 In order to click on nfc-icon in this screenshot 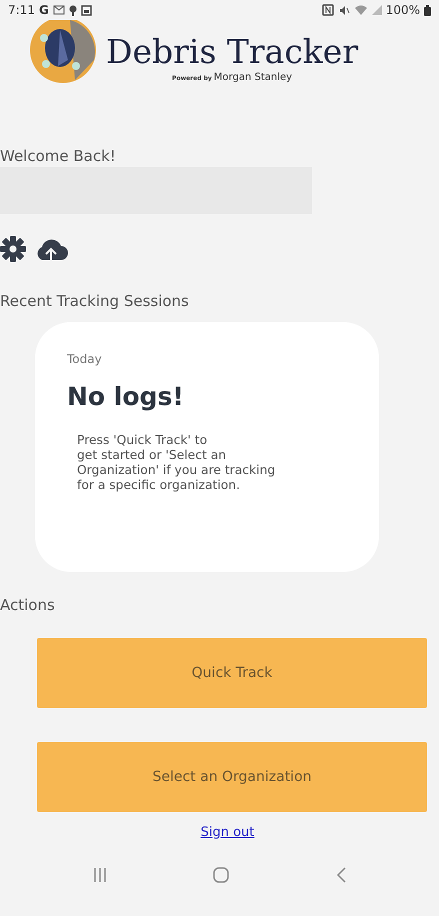, I will do `click(328, 10)`.